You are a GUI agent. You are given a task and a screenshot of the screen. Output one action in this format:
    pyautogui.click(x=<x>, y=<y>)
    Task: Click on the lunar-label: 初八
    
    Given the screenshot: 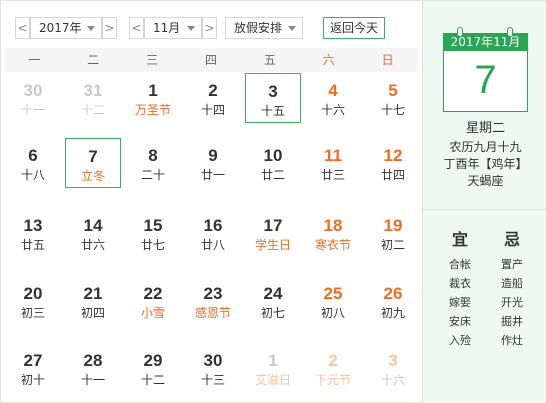 What is the action you would take?
    pyautogui.click(x=332, y=313)
    